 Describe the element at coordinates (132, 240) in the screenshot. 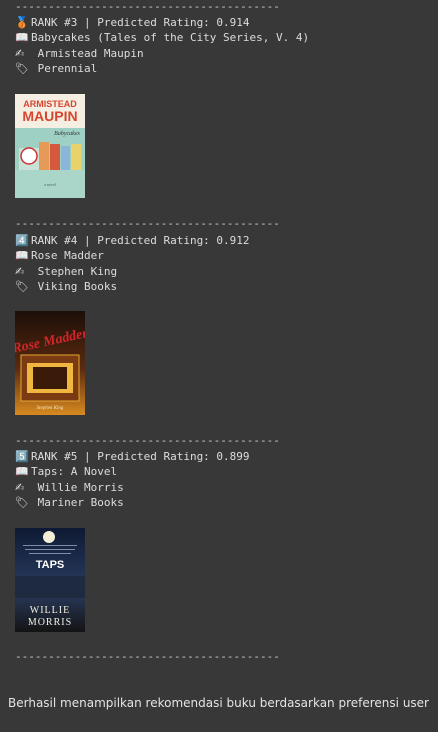

I see `rank-line: 4️⃣ RANK #4 | Predicted Rating: 0.912` at that location.